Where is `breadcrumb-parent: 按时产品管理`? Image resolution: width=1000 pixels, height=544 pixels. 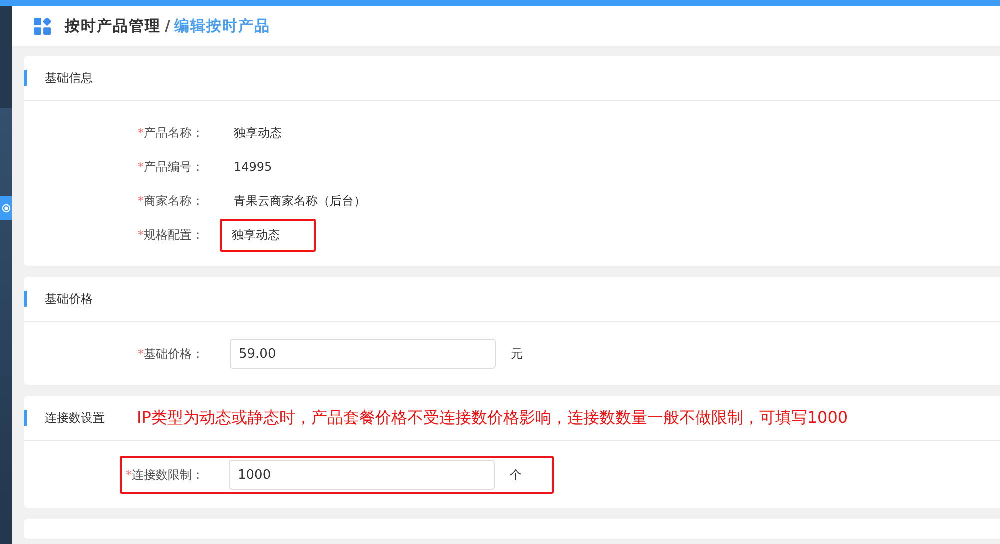
breadcrumb-parent: 按时产品管理 is located at coordinates (113, 26).